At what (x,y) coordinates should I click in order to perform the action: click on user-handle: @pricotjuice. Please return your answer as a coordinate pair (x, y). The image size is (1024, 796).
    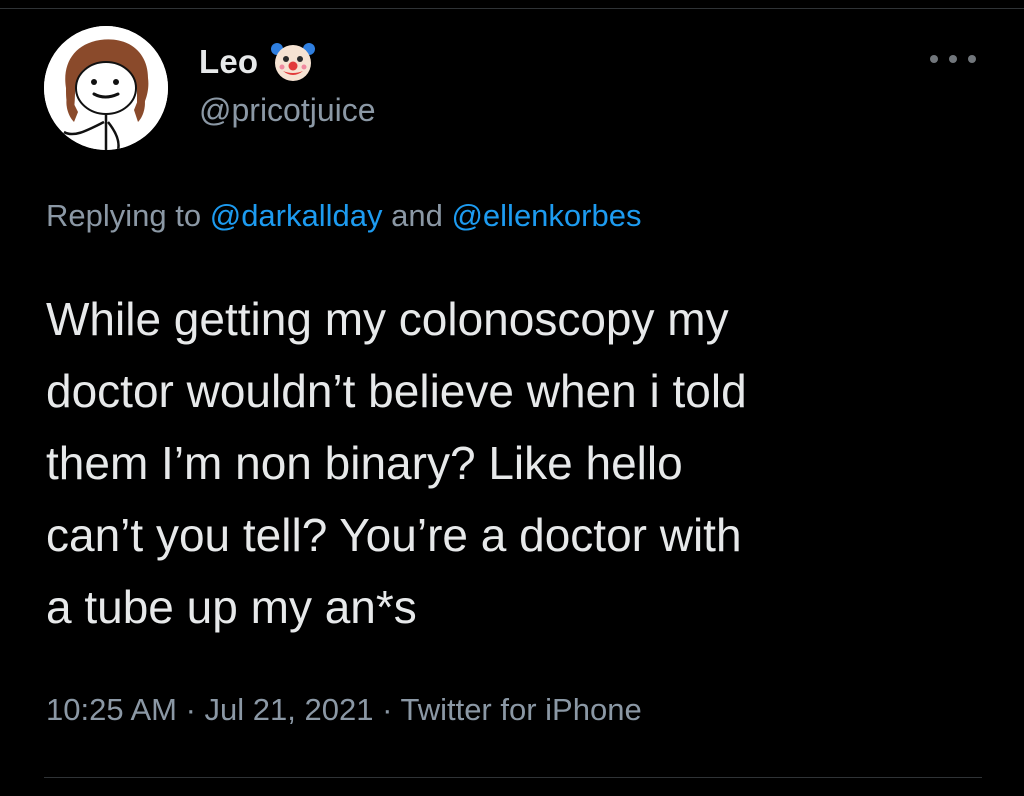
    Looking at the image, I should click on (287, 110).